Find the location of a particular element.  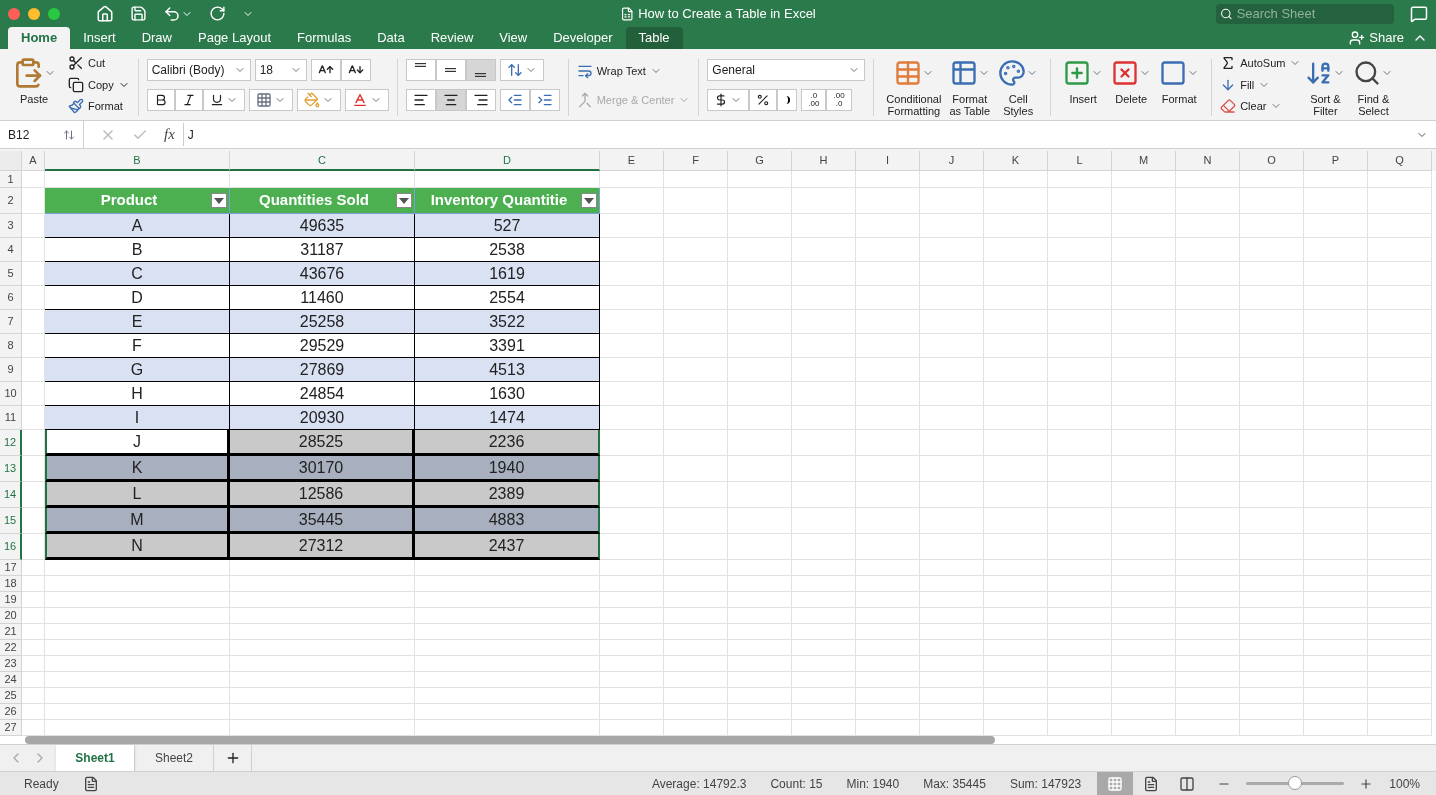

increase-indent-button is located at coordinates (544, 100).